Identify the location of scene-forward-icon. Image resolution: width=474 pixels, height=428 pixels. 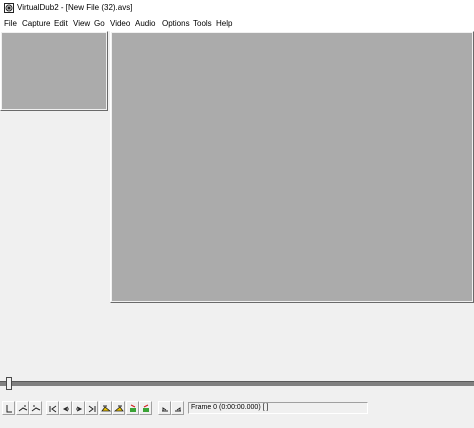
(146, 408).